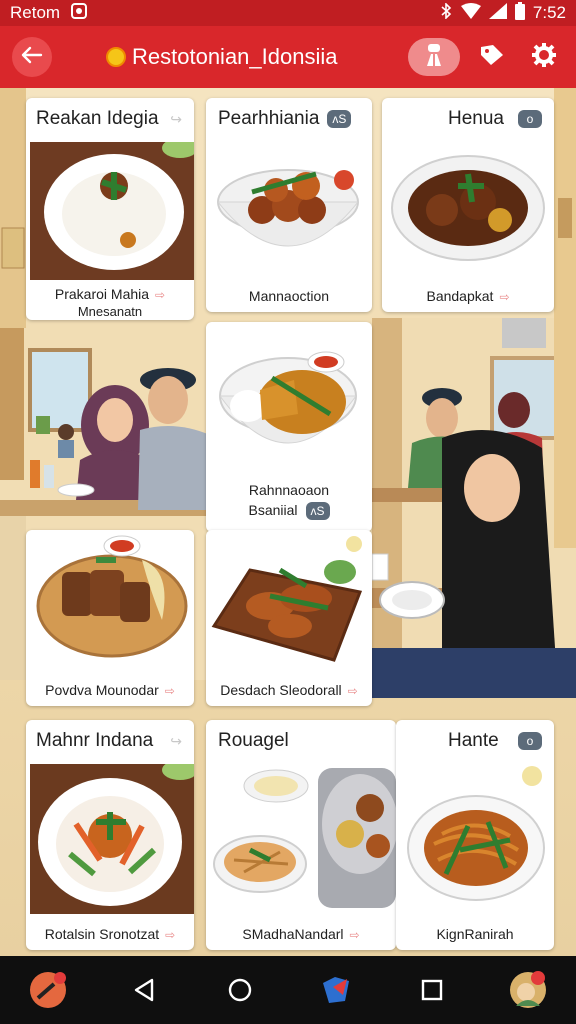 This screenshot has width=576, height=1024. What do you see at coordinates (116, 57) in the screenshot?
I see `app-logo-icon` at bounding box center [116, 57].